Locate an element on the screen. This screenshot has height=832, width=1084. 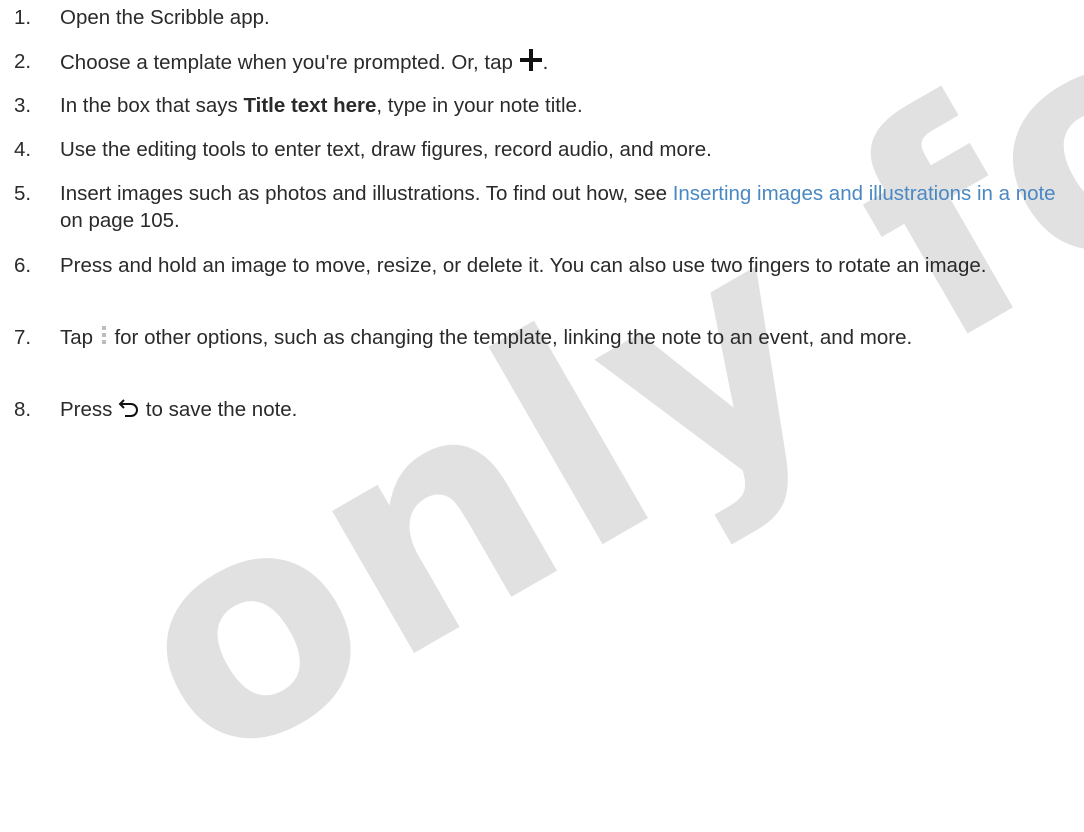
step-text: Open the Scribble app. is located at coordinates (165, 17).